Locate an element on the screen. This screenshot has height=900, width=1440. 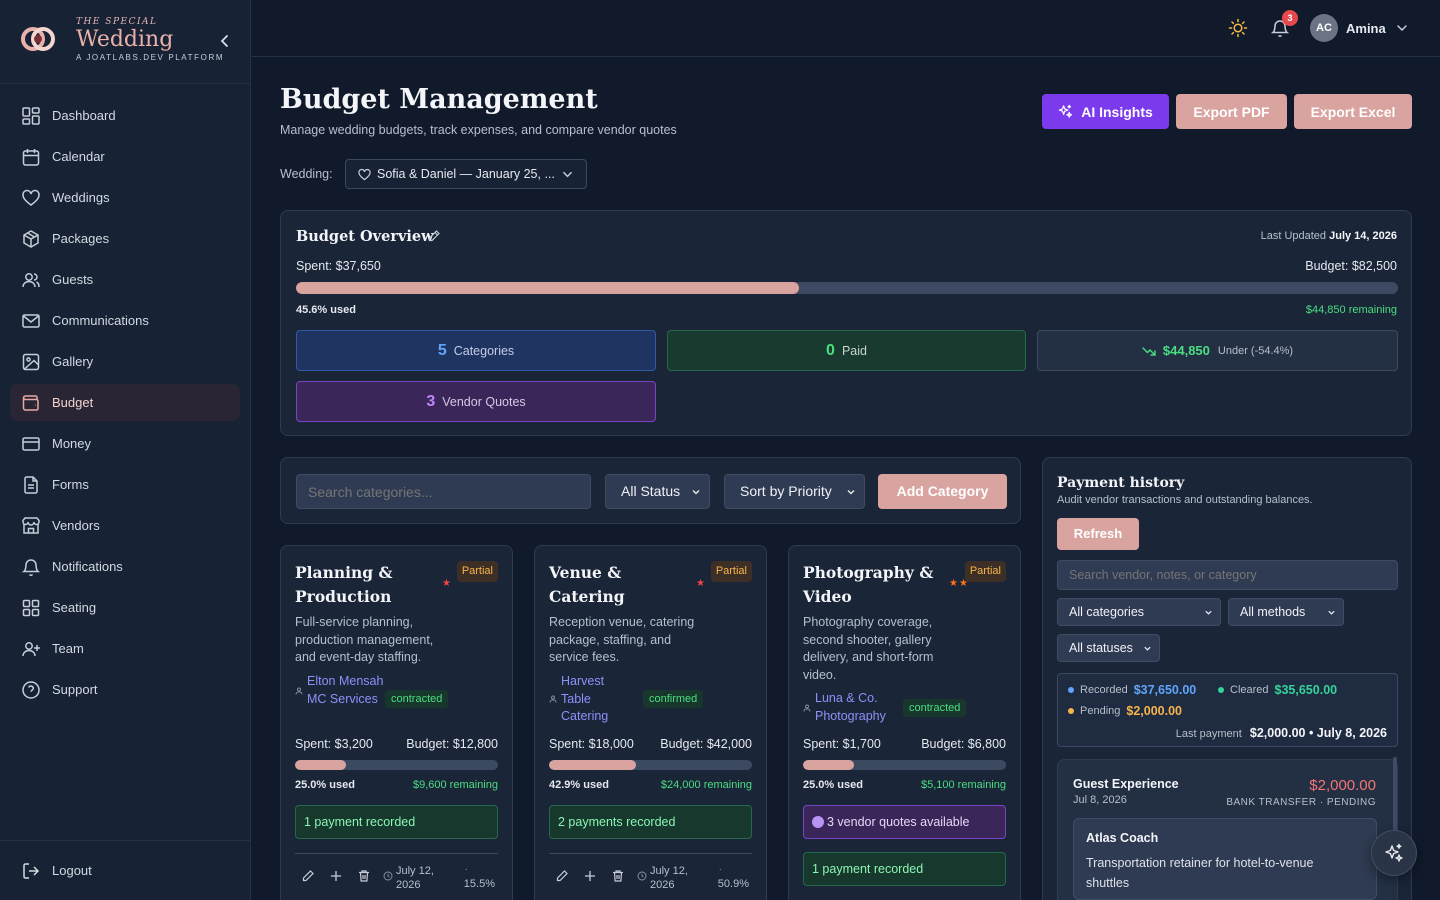
add-category-button: Add Category is located at coordinates (942, 491).